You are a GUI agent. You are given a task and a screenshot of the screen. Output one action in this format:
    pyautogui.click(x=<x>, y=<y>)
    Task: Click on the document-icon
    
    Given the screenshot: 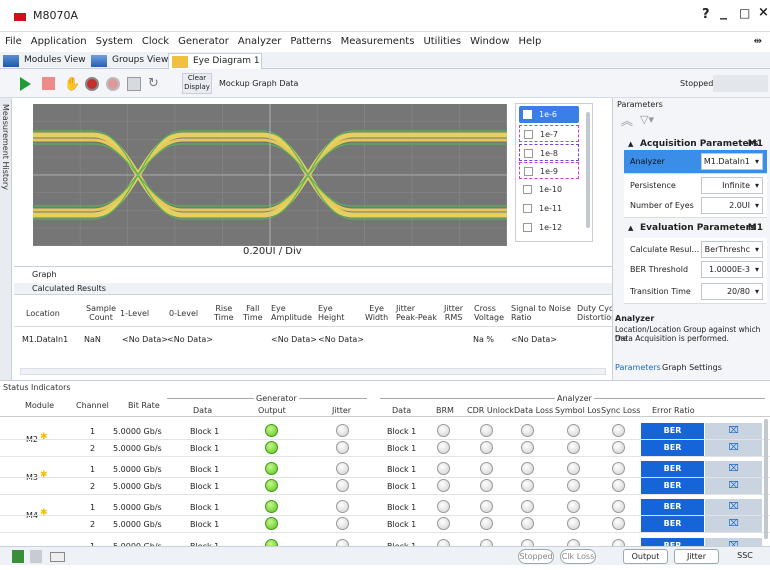 What is the action you would take?
    pyautogui.click(x=36, y=556)
    